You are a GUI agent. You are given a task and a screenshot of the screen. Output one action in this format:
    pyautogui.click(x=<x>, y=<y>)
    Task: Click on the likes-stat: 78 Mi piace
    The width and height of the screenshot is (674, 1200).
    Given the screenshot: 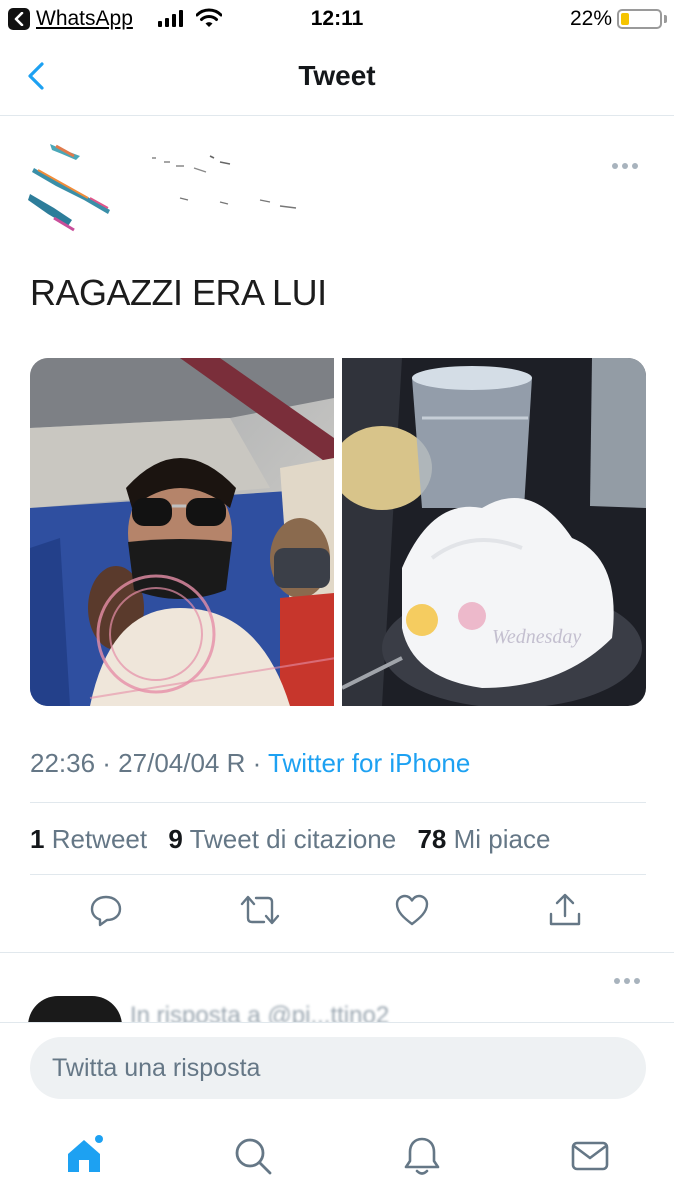 What is the action you would take?
    pyautogui.click(x=483, y=839)
    